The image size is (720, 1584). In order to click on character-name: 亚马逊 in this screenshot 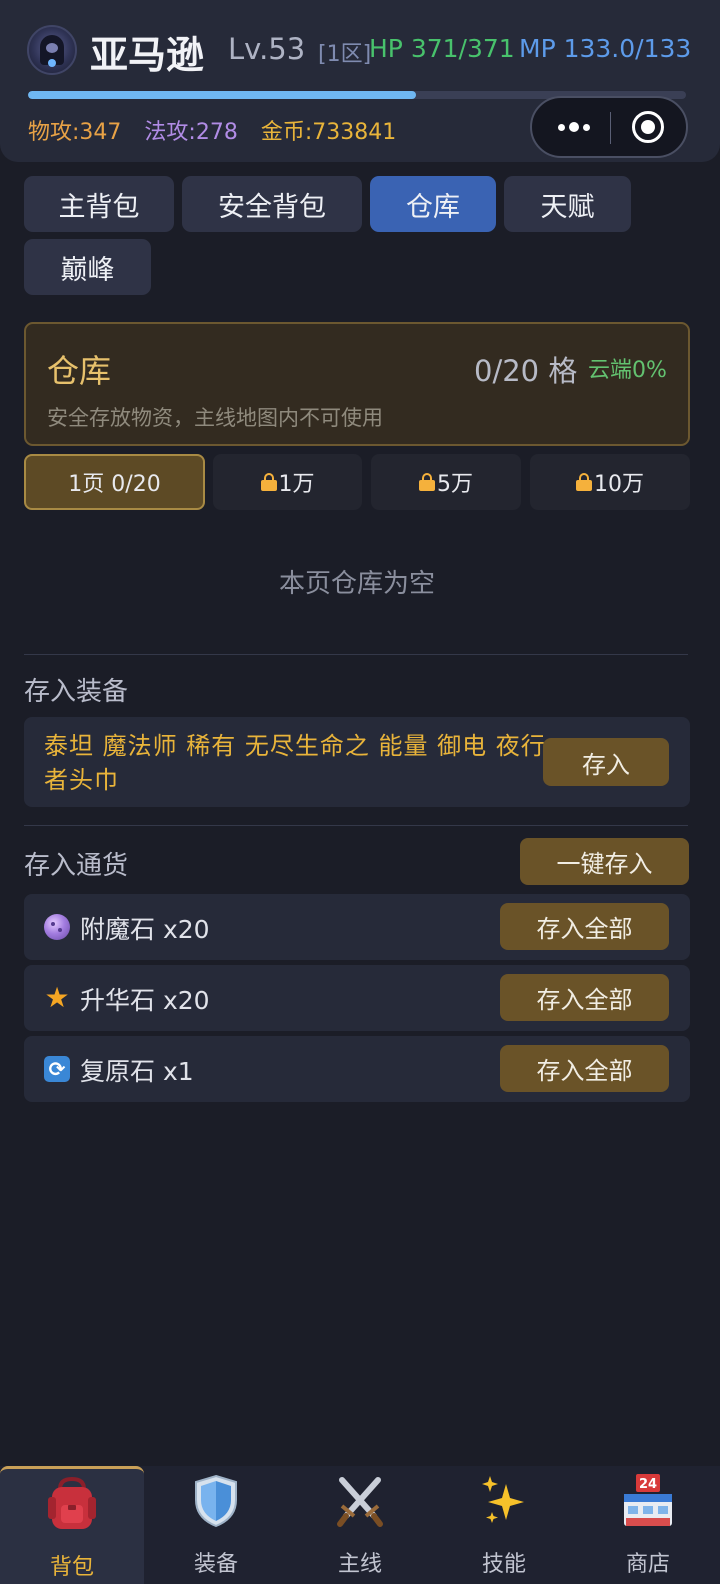, I will do `click(147, 55)`.